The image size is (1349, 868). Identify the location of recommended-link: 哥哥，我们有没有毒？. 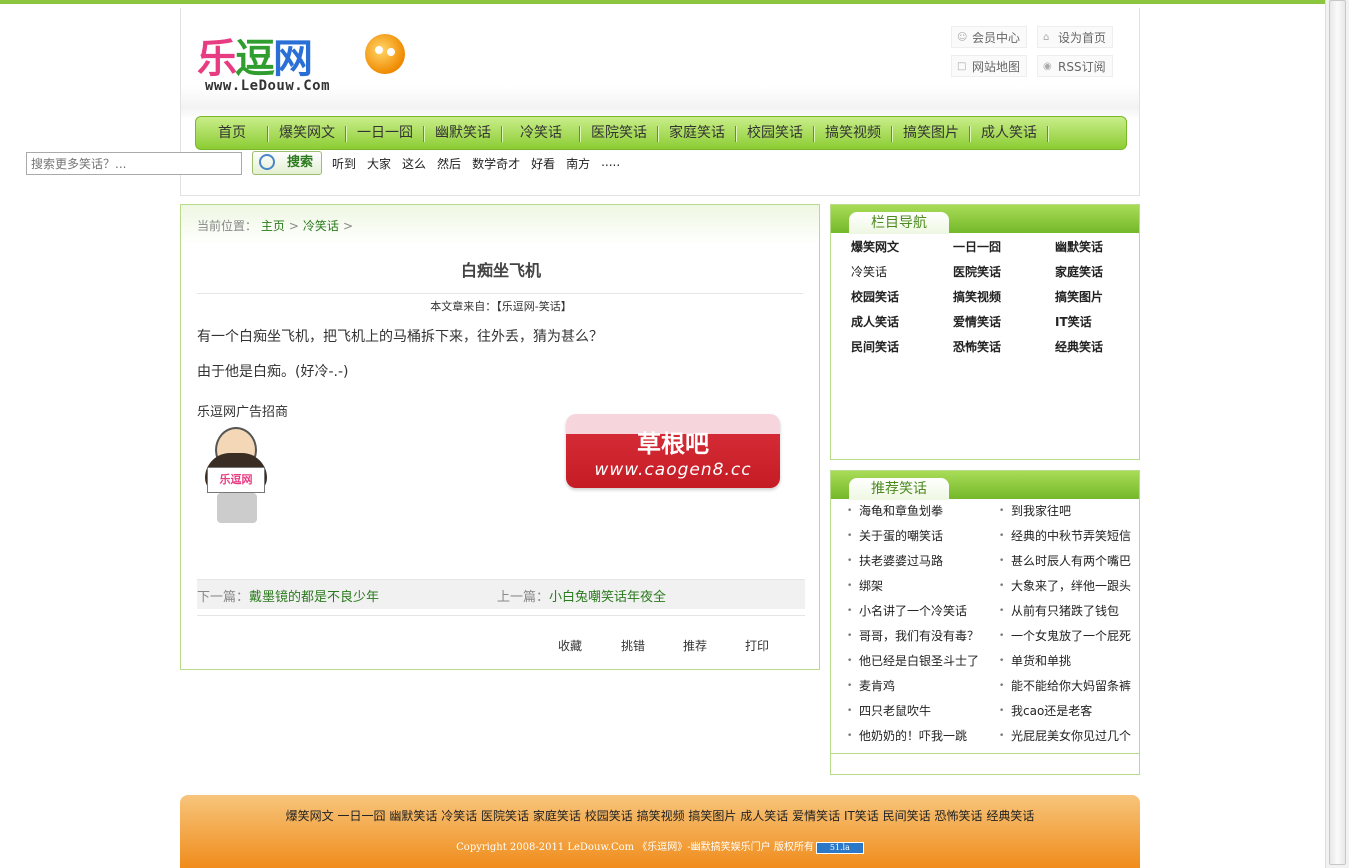
(921, 636).